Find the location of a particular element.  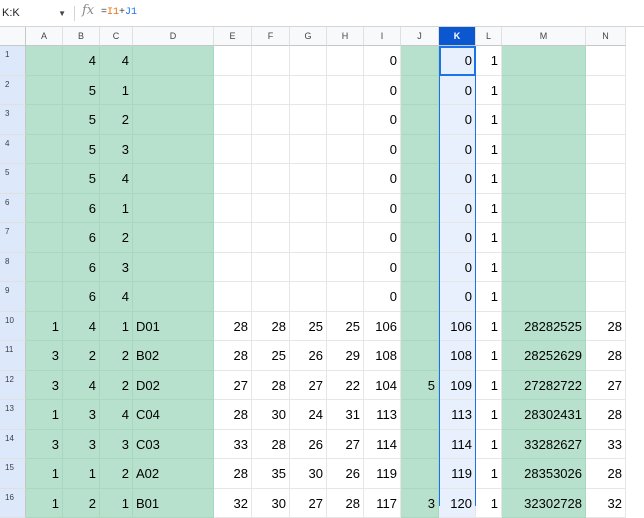

column-header-a: A is located at coordinates (44, 36).